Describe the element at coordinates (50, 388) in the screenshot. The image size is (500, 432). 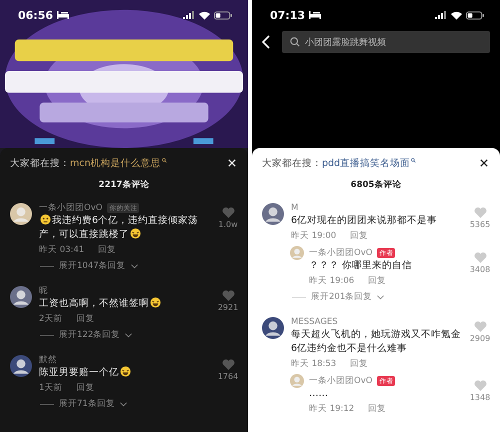
I see `comment-time: 1天前` at that location.